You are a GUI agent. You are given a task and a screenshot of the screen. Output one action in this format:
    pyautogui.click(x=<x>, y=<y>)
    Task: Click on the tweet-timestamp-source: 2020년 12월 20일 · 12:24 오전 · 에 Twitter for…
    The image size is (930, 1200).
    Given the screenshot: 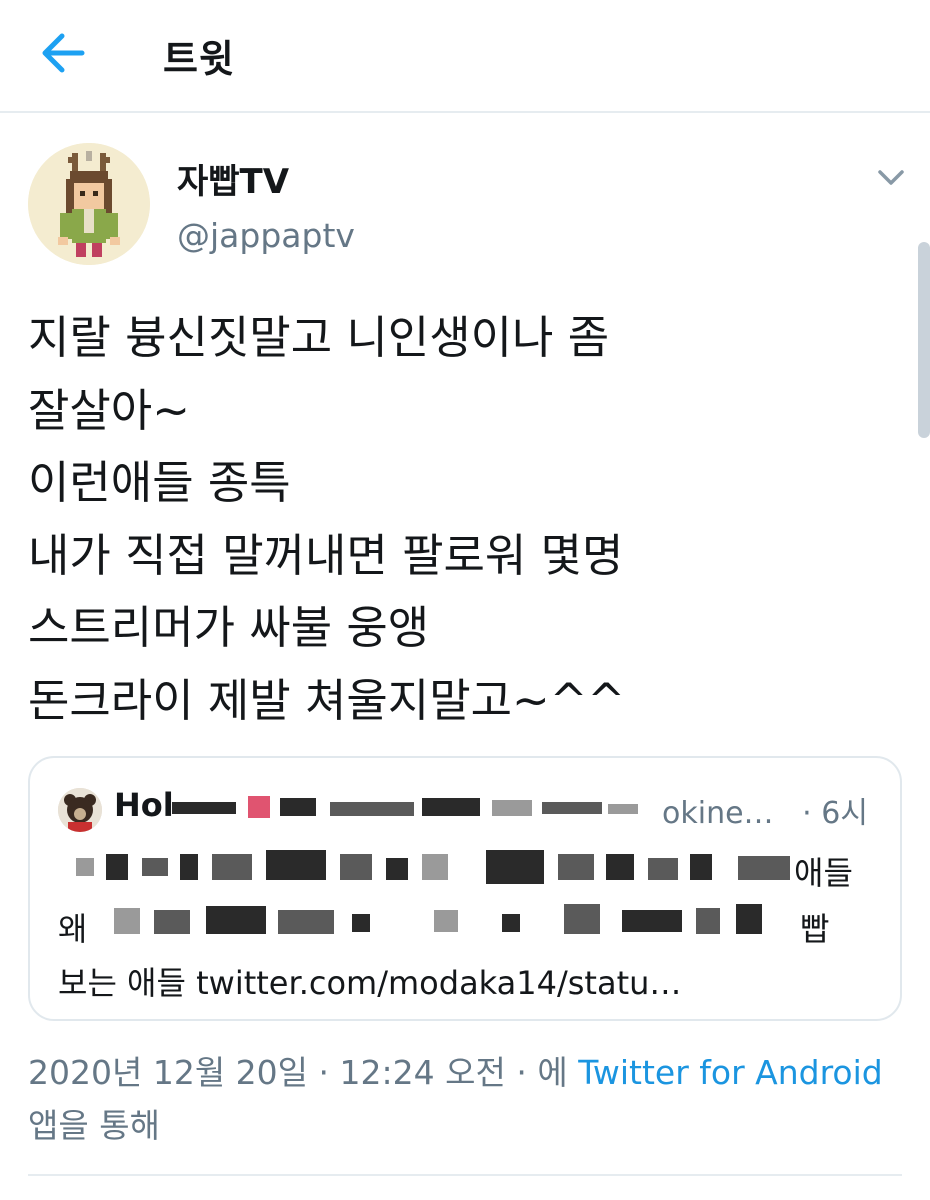 What is the action you would take?
    pyautogui.click(x=455, y=1099)
    